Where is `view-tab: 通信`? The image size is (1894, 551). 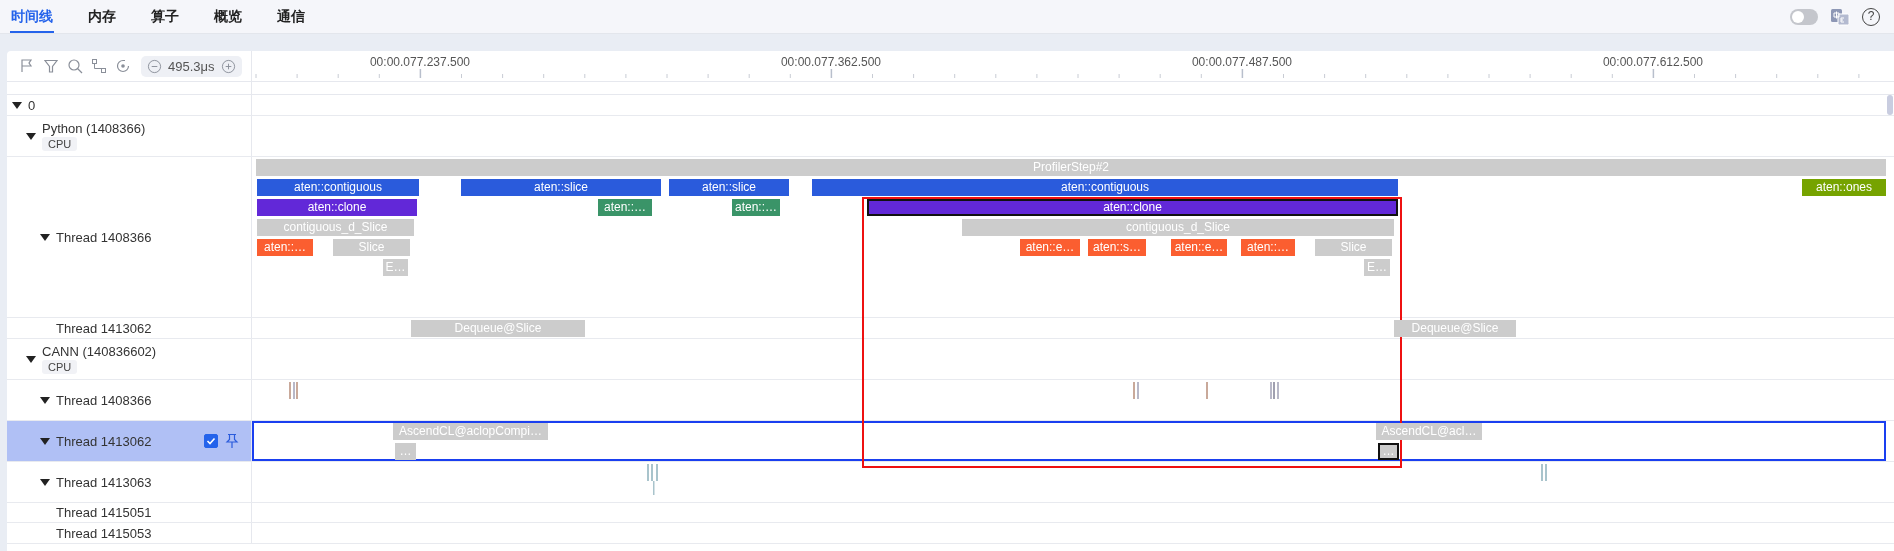 view-tab: 通信 is located at coordinates (291, 16).